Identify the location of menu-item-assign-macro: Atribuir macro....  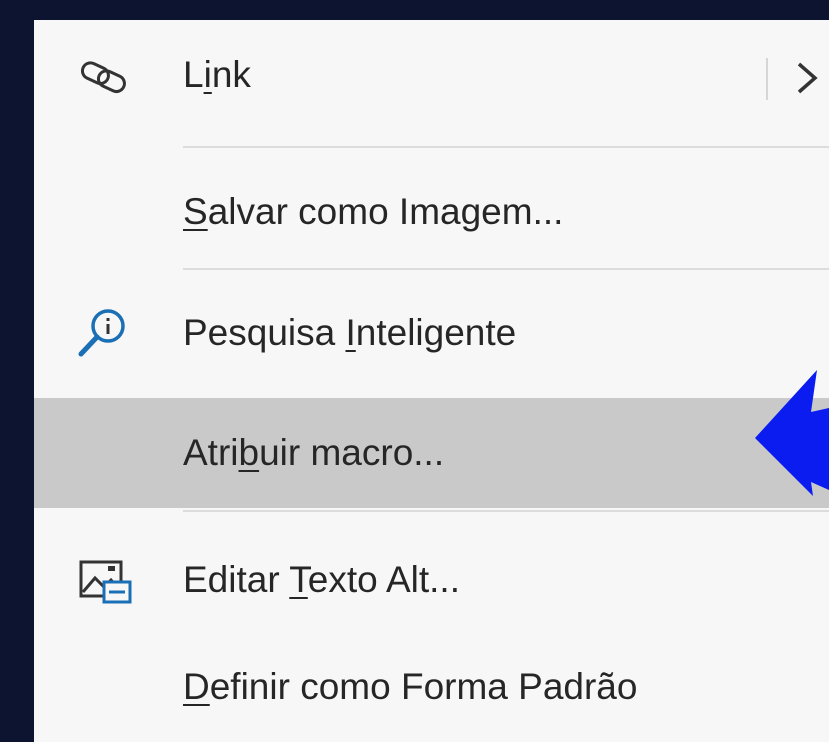
(431, 453).